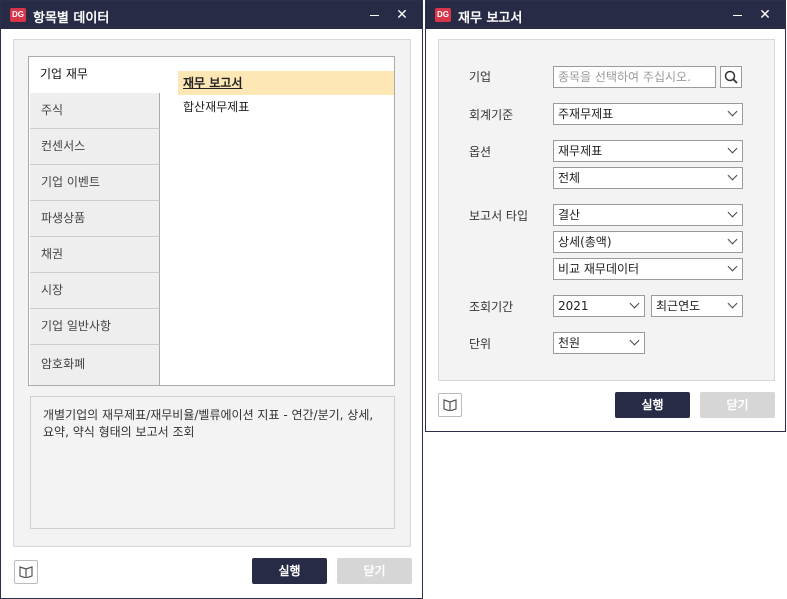  I want to click on period-label: 조회기간, so click(491, 307).